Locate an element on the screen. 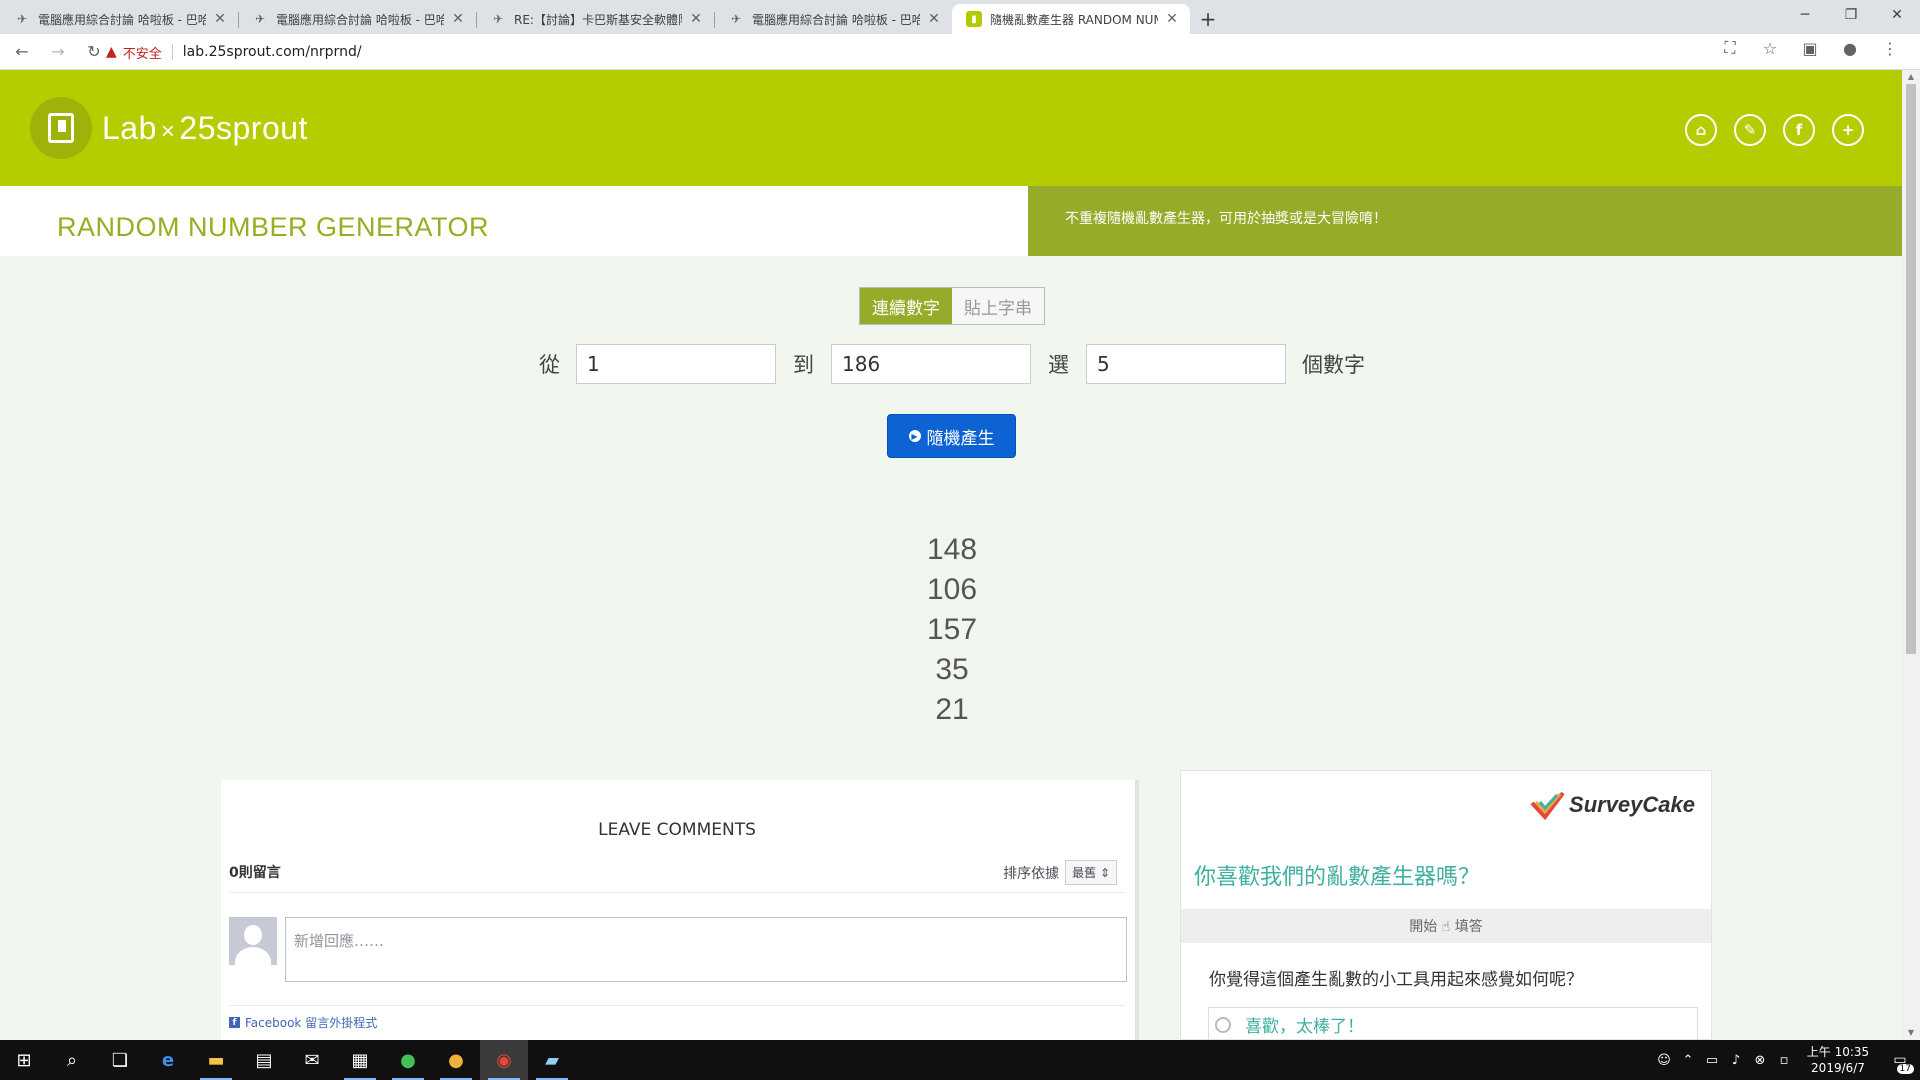 This screenshot has height=1080, width=1920. extension-icon: ▣ is located at coordinates (1810, 48).